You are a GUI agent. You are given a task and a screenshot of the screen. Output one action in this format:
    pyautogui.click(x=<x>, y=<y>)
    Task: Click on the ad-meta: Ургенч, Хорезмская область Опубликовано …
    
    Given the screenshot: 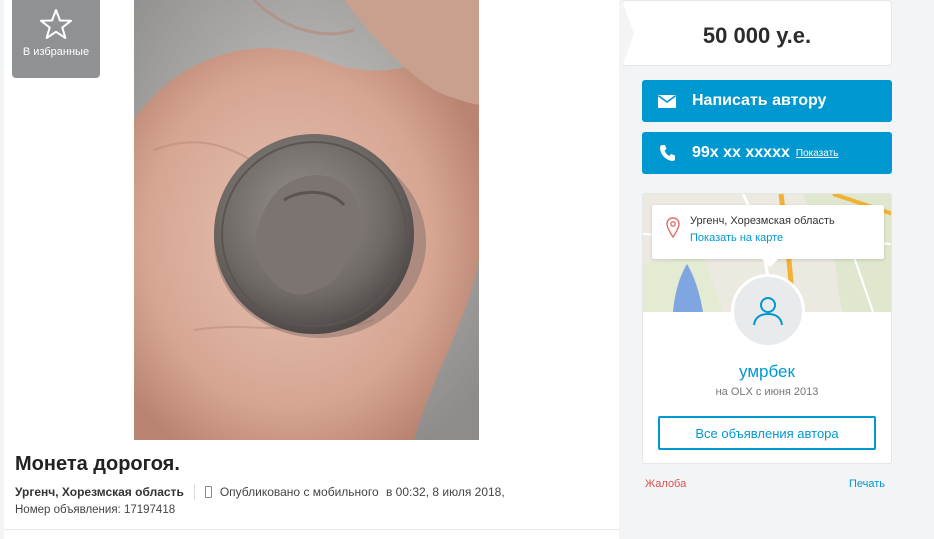 What is the action you would take?
    pyautogui.click(x=262, y=492)
    